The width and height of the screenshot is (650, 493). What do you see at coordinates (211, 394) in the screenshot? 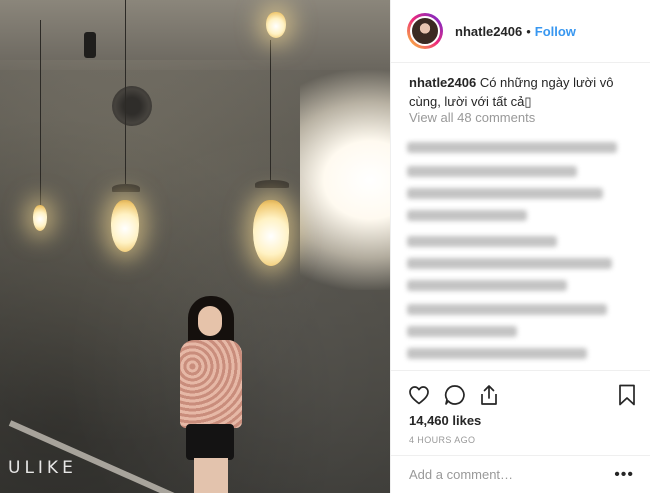
I see `person-figure` at bounding box center [211, 394].